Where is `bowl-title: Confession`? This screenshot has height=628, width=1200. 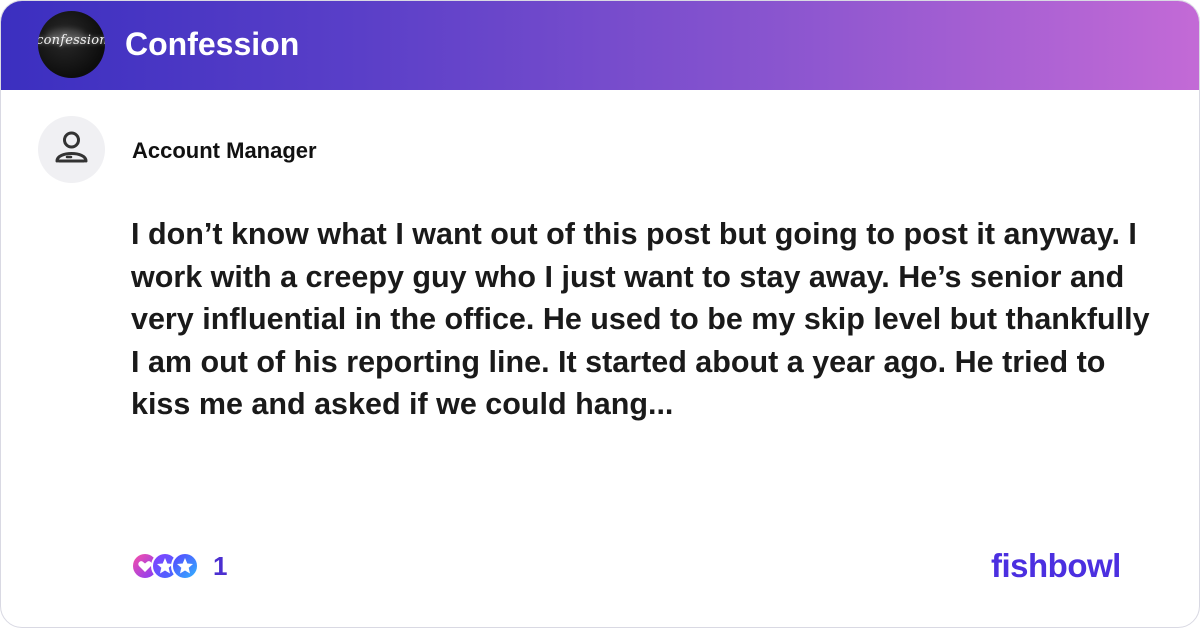 bowl-title: Confession is located at coordinates (212, 44).